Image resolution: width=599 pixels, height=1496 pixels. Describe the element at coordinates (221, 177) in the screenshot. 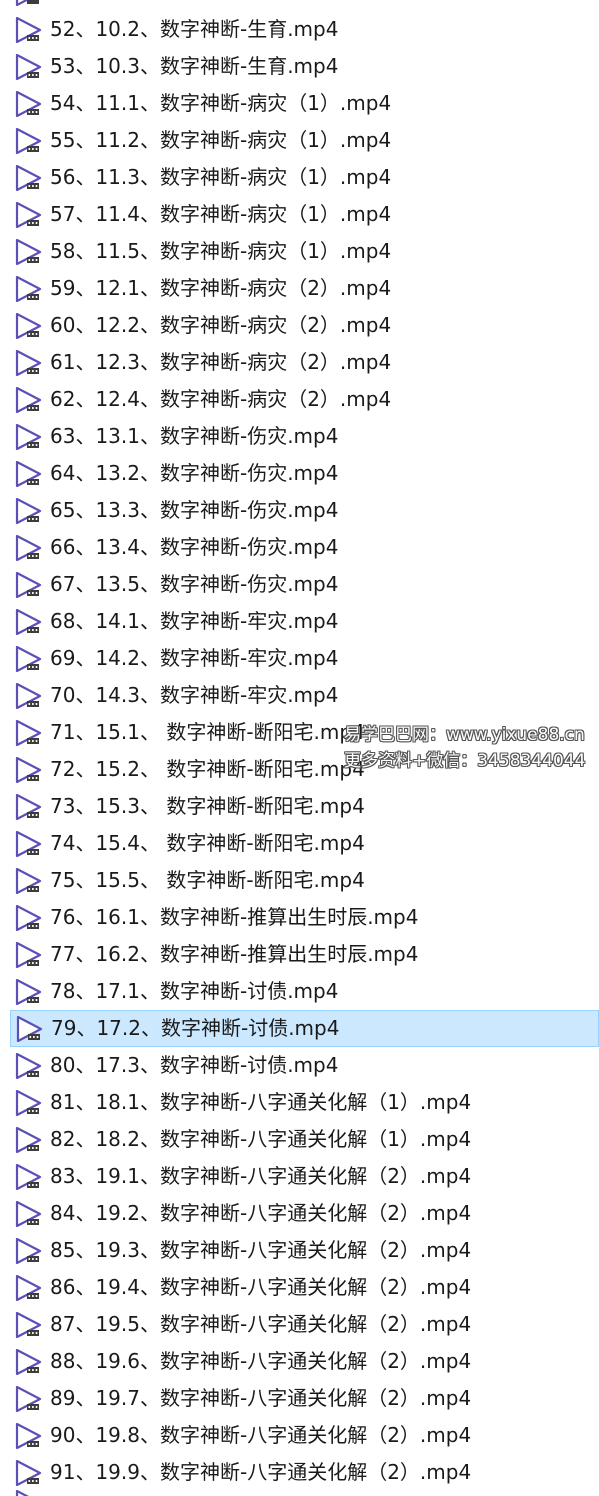

I see `file-name: 56、11.3、数字神断-病灾（1）.mp4` at that location.